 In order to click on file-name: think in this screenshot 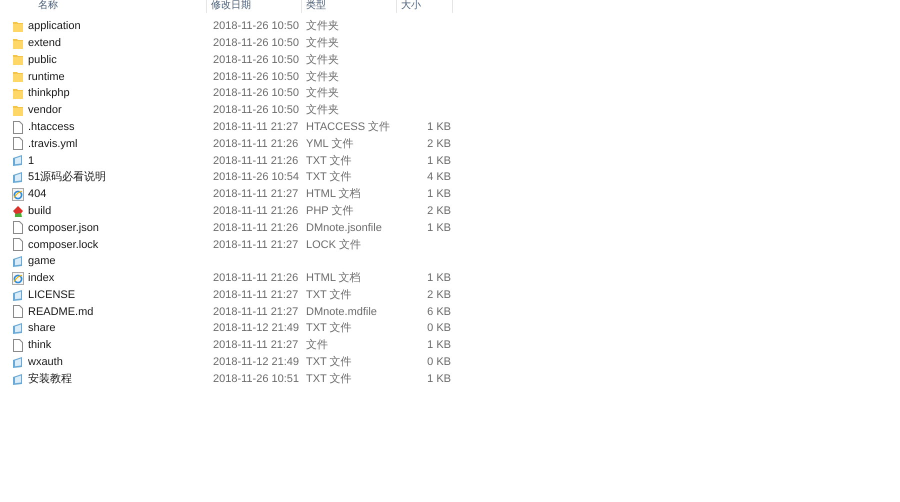, I will do `click(40, 345)`.